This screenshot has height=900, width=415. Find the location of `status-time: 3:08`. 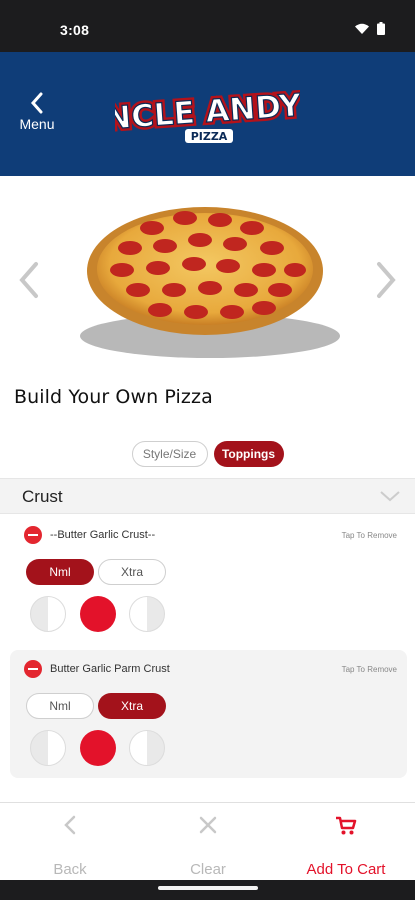

status-time: 3:08 is located at coordinates (75, 30).